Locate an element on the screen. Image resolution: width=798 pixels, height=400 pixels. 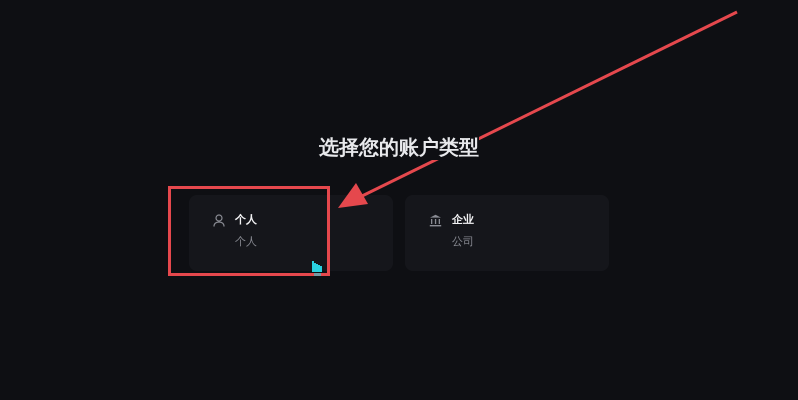
bank-icon is located at coordinates (435, 220).